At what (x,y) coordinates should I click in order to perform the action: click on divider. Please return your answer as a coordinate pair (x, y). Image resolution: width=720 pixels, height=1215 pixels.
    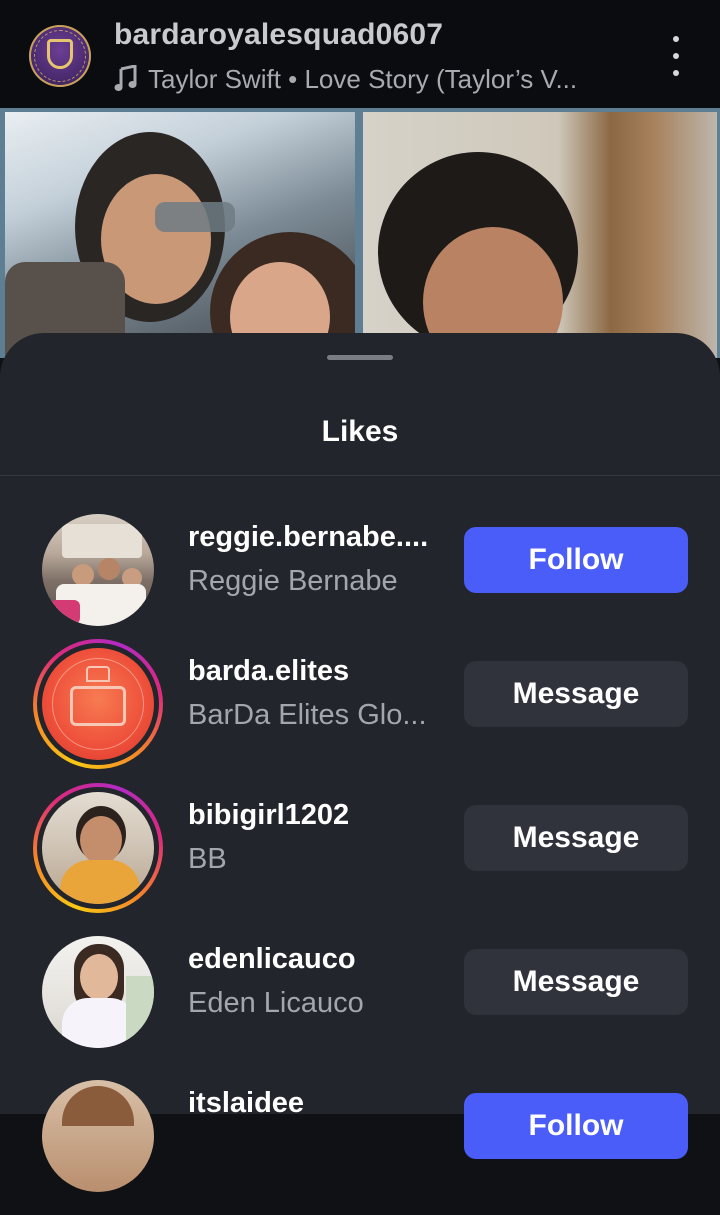
    Looking at the image, I should click on (360, 475).